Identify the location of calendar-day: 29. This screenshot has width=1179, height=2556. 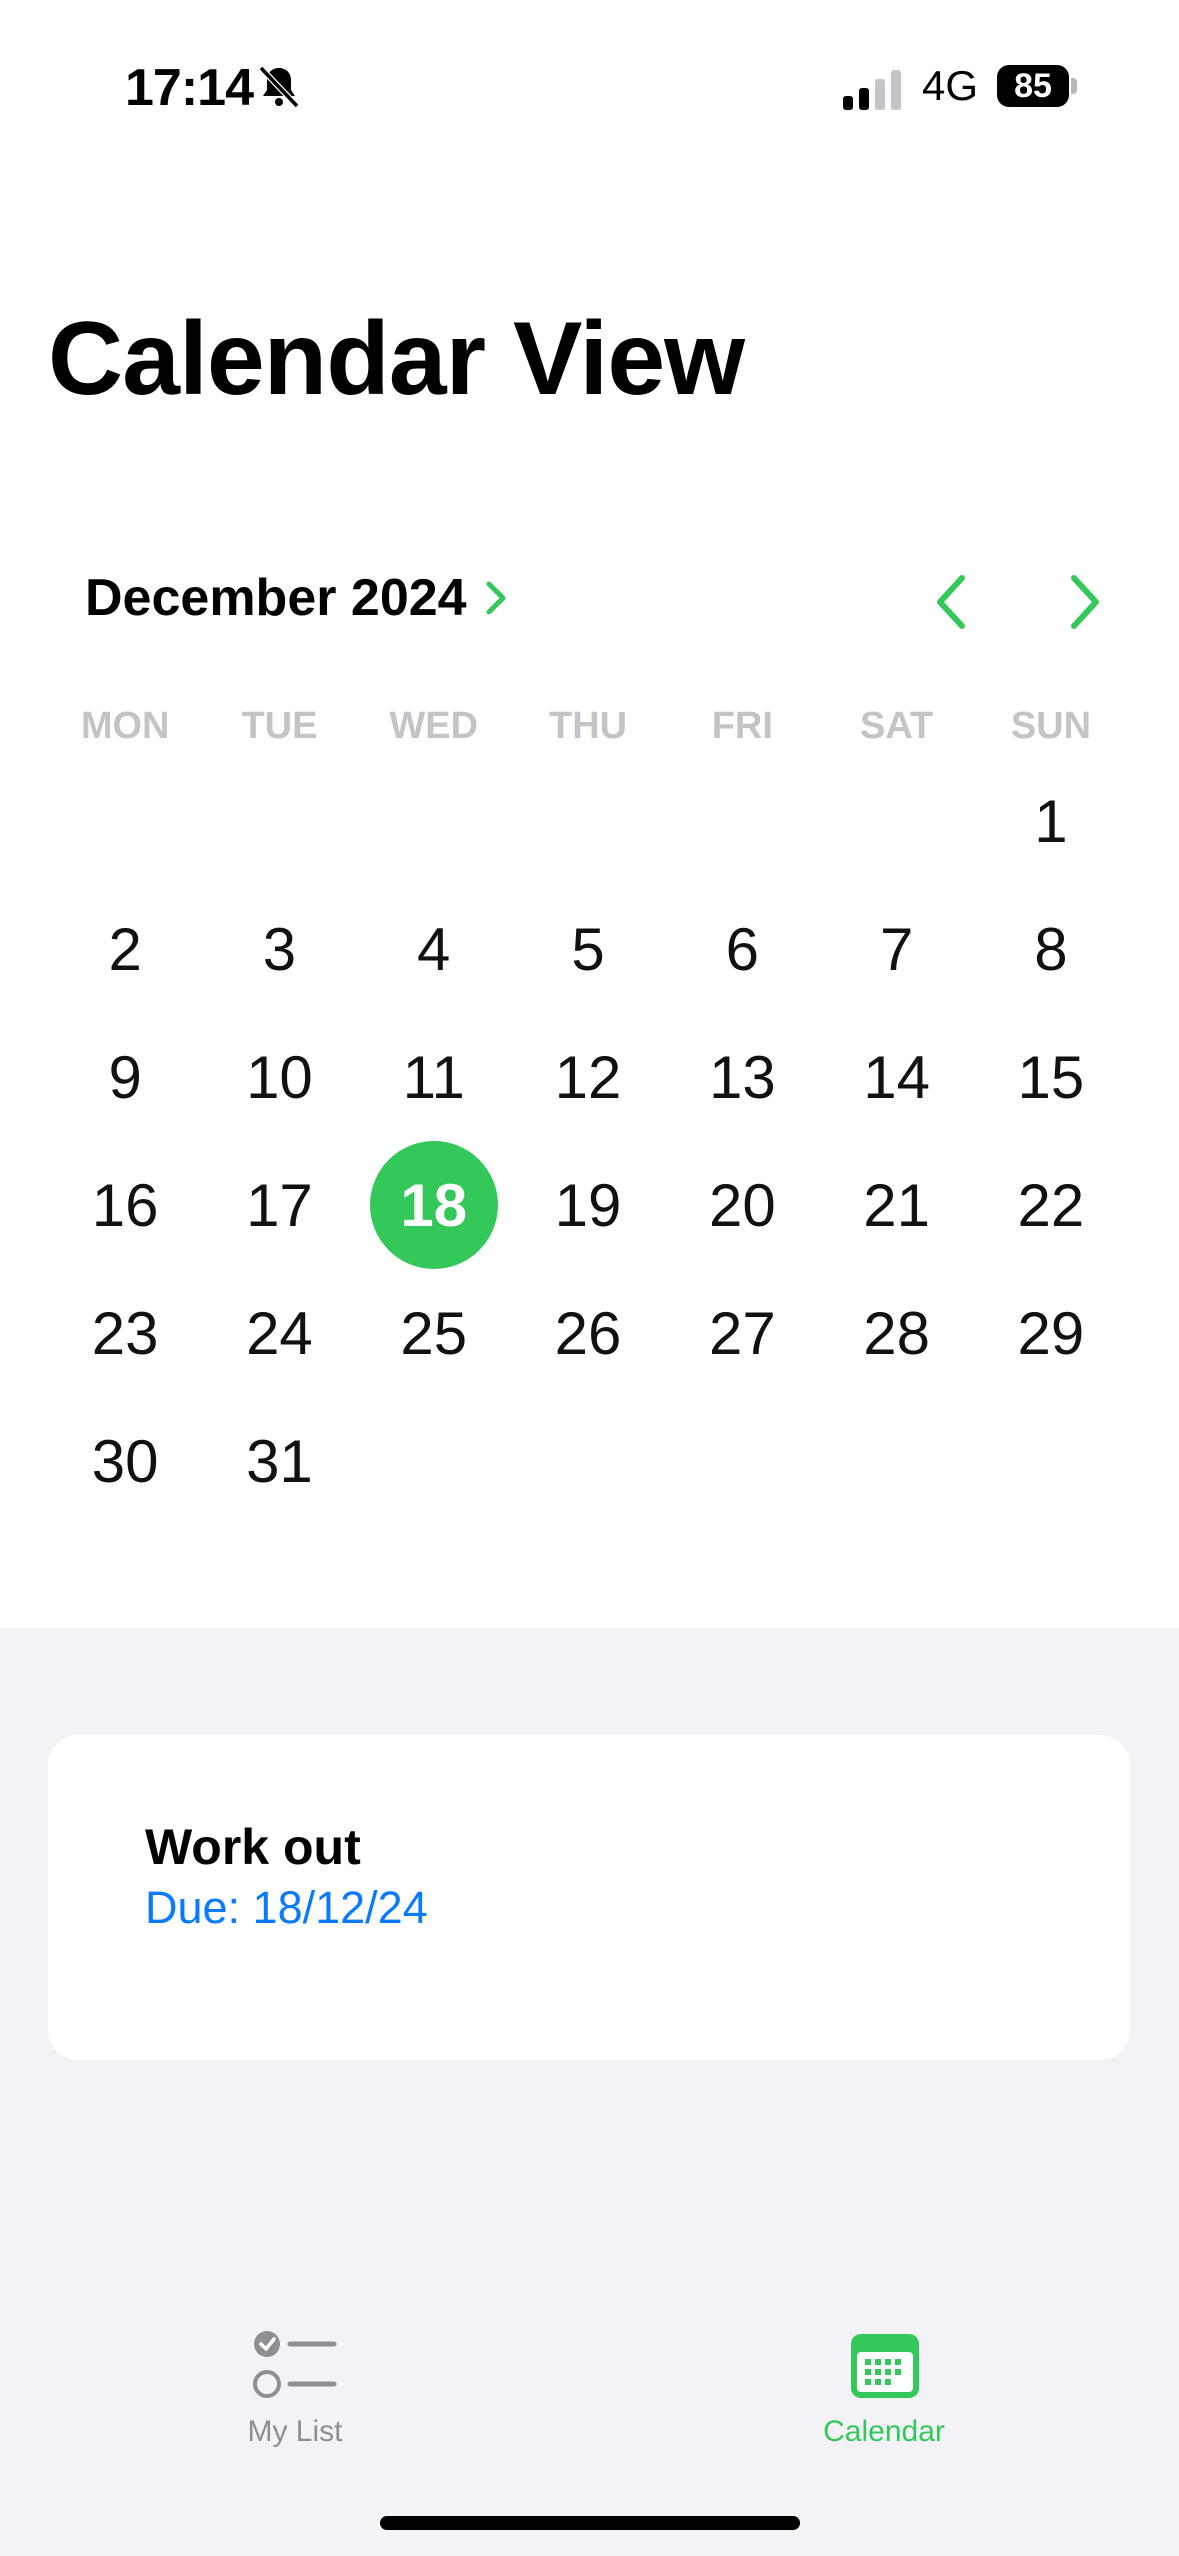
(1051, 1333).